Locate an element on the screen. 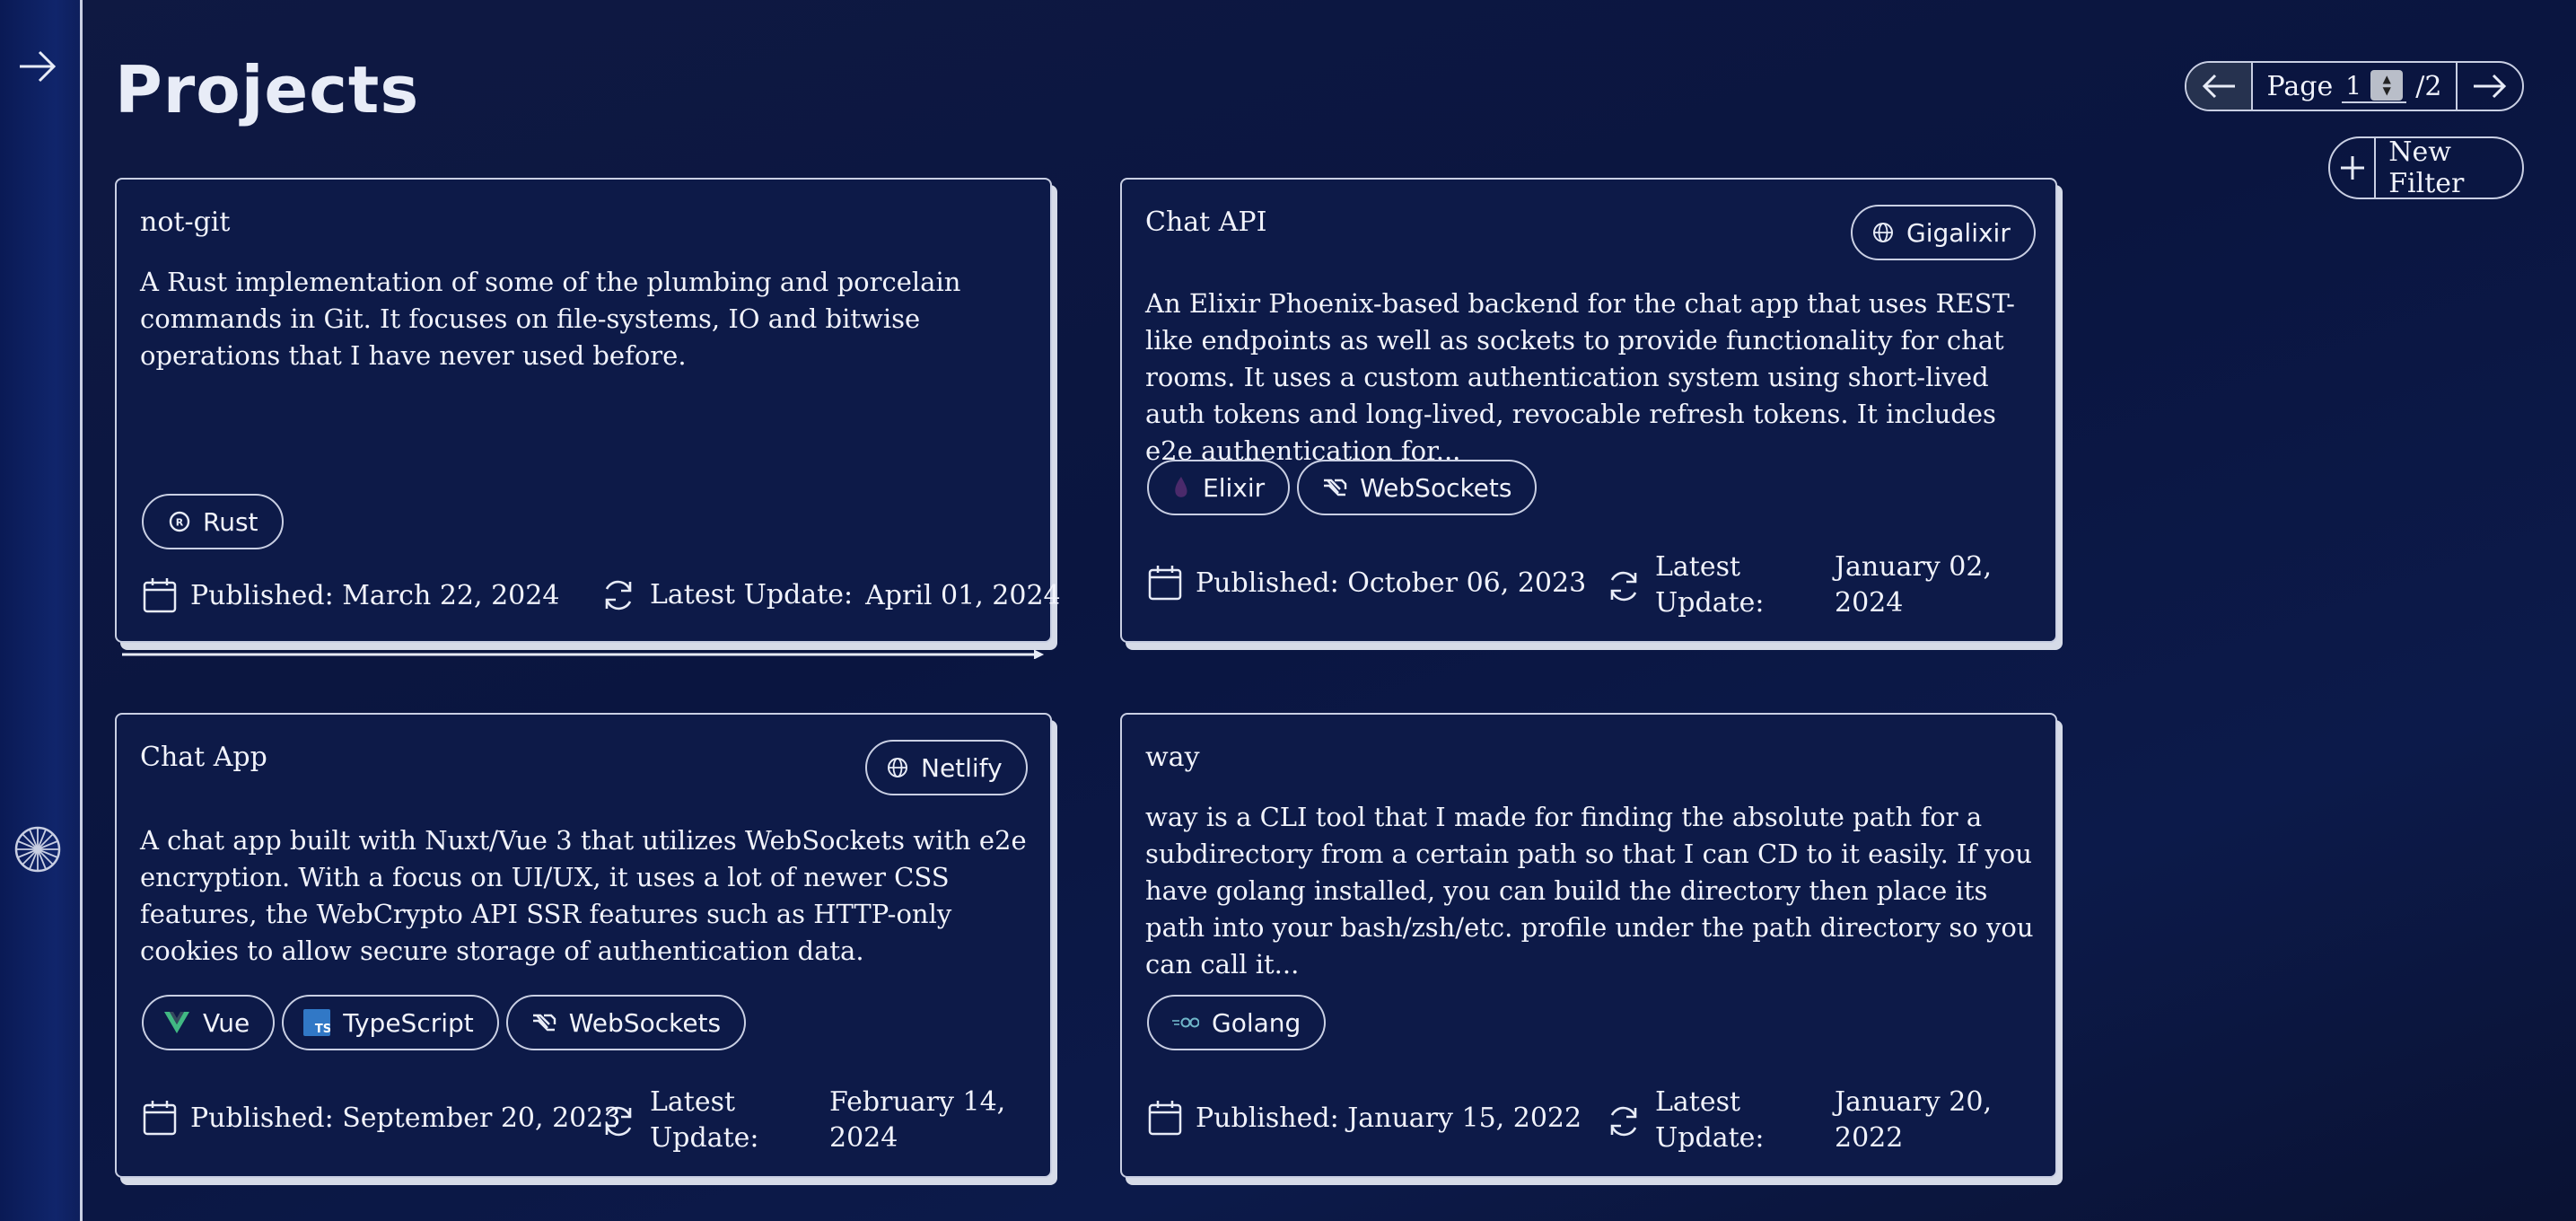 The height and width of the screenshot is (1221, 2576). published-date: Published: October 06, 2023 is located at coordinates (1366, 583).